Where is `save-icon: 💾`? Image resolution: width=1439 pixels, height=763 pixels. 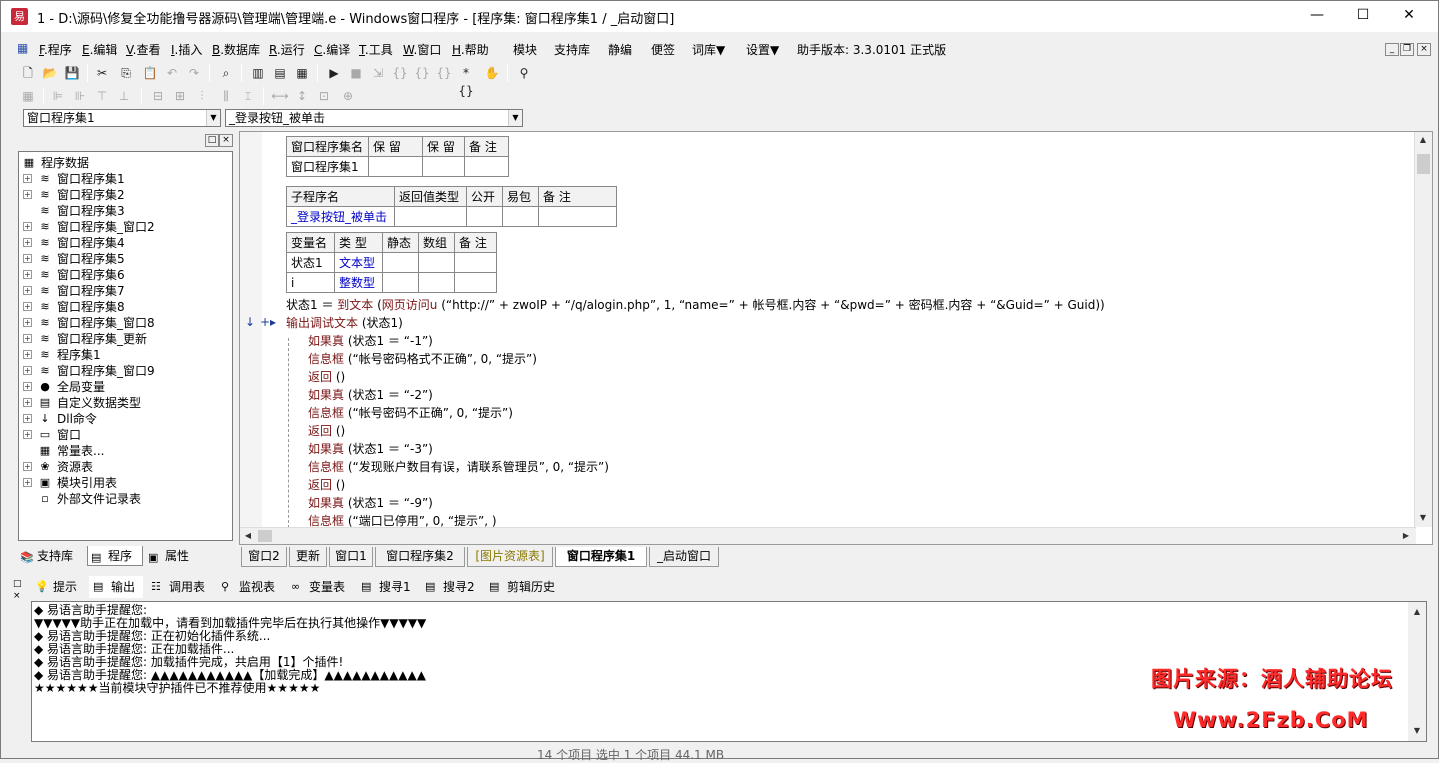
save-icon: 💾 is located at coordinates (72, 73).